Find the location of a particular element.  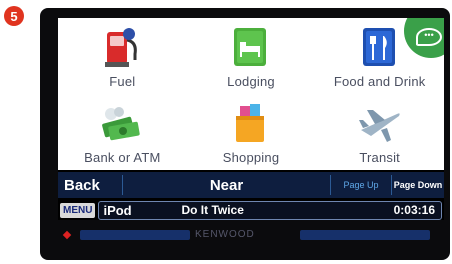

near-label: Near is located at coordinates (226, 185).